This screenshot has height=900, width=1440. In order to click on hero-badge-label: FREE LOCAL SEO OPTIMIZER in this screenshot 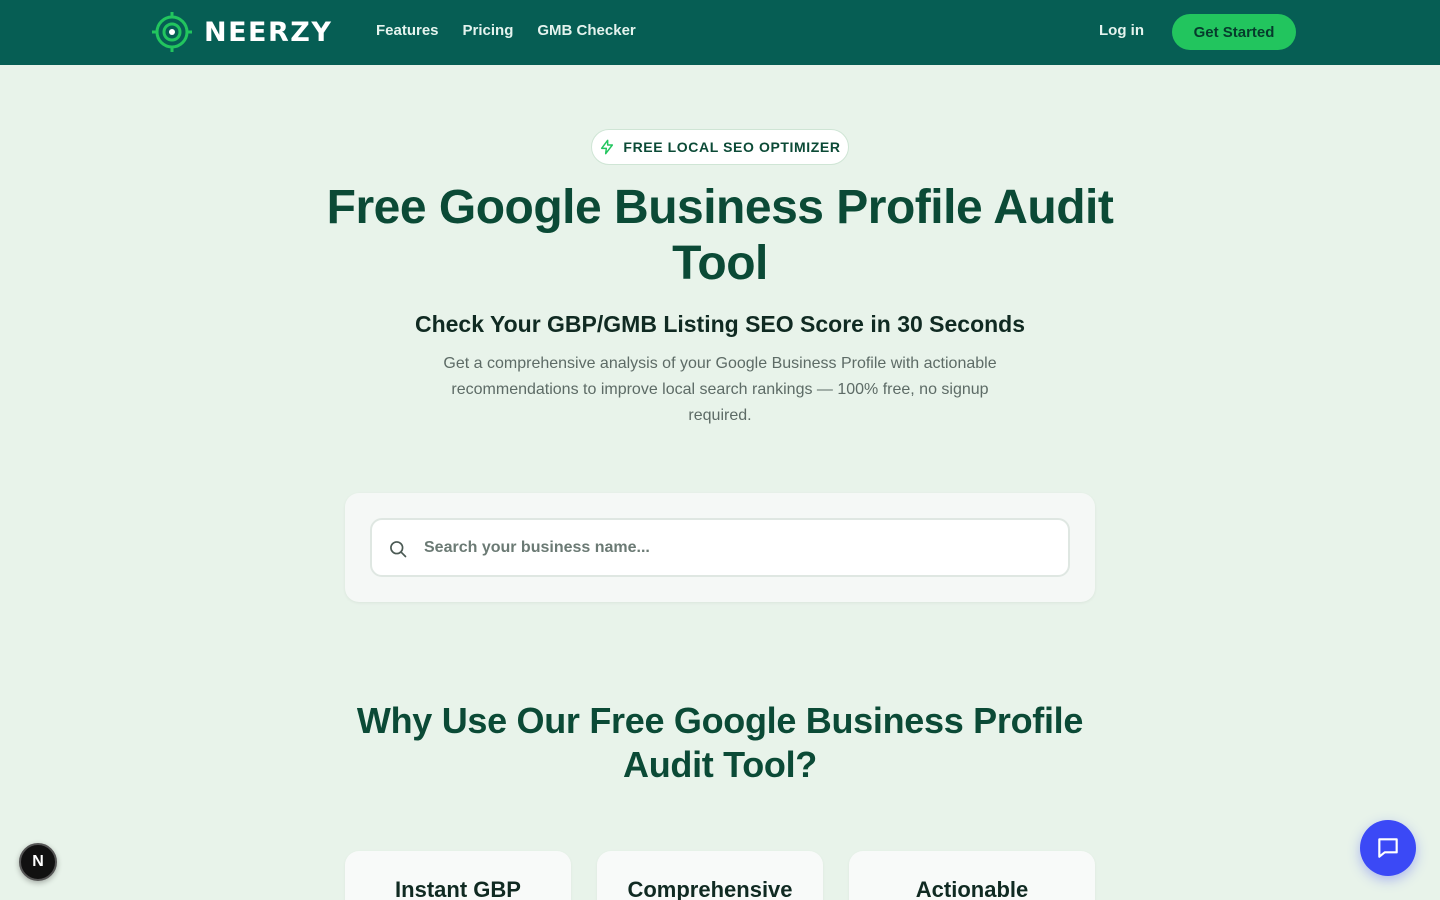, I will do `click(732, 147)`.